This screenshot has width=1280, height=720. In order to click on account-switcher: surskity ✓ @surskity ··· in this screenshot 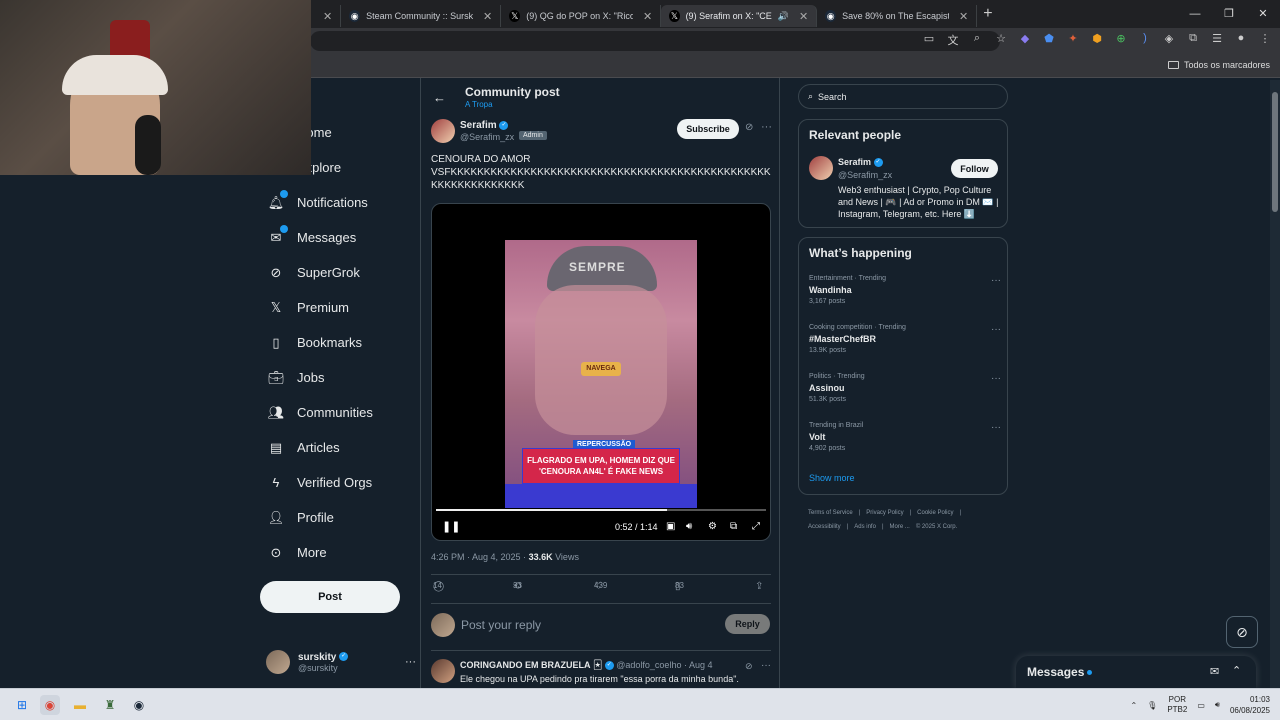, I will do `click(341, 662)`.